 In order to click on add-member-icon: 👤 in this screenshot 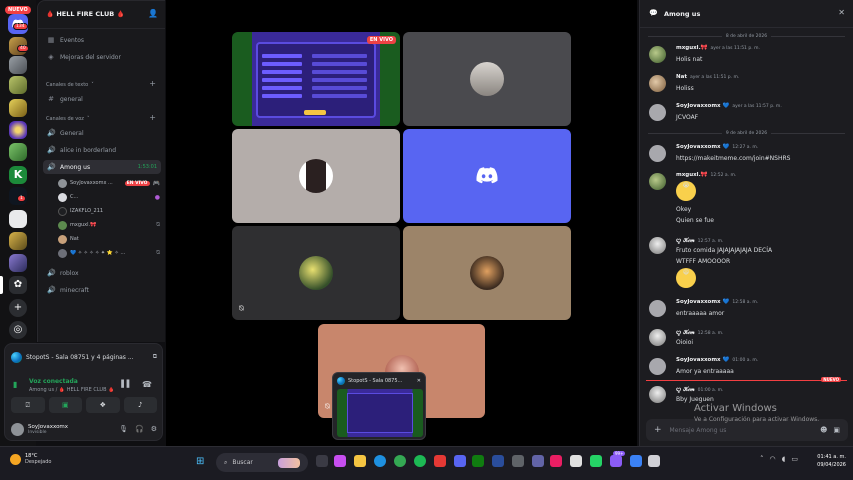, I will do `click(153, 13)`.